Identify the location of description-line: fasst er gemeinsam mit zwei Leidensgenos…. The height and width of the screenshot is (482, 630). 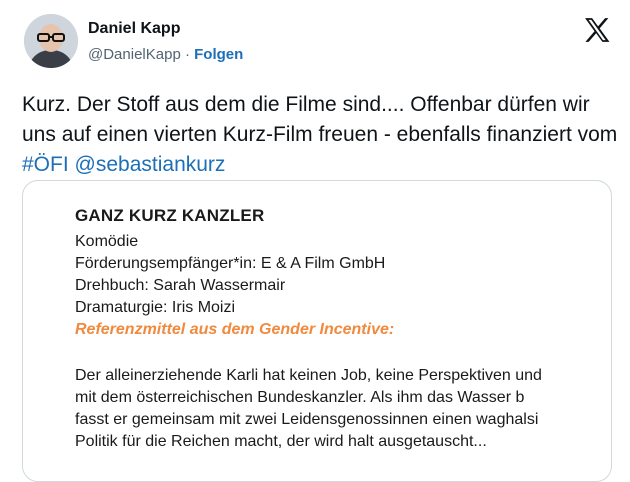
(307, 419).